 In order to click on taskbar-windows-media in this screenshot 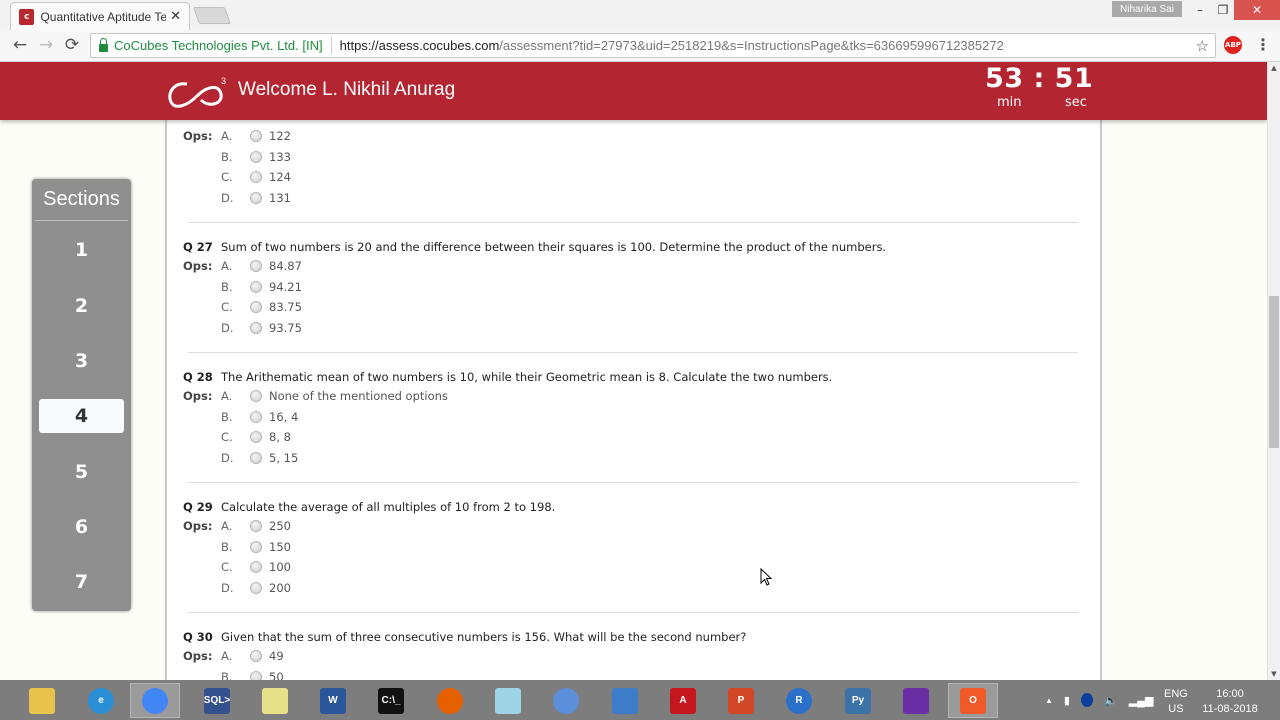, I will do `click(916, 700)`.